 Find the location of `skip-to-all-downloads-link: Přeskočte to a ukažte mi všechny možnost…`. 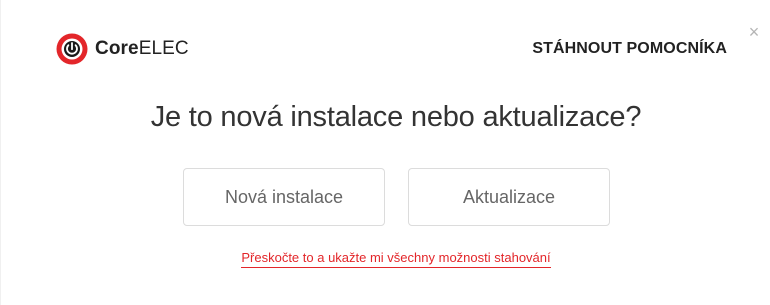

skip-to-all-downloads-link: Přeskočte to a ukažte mi všechny možnost… is located at coordinates (396, 259).